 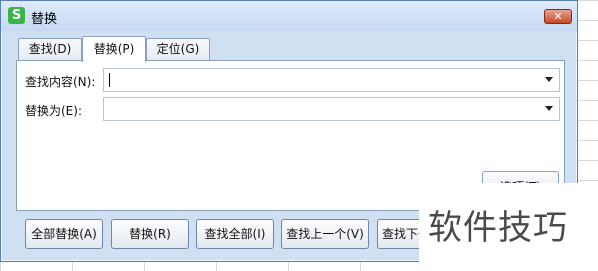 I want to click on find-label: 查找内容(N):, so click(x=60, y=82).